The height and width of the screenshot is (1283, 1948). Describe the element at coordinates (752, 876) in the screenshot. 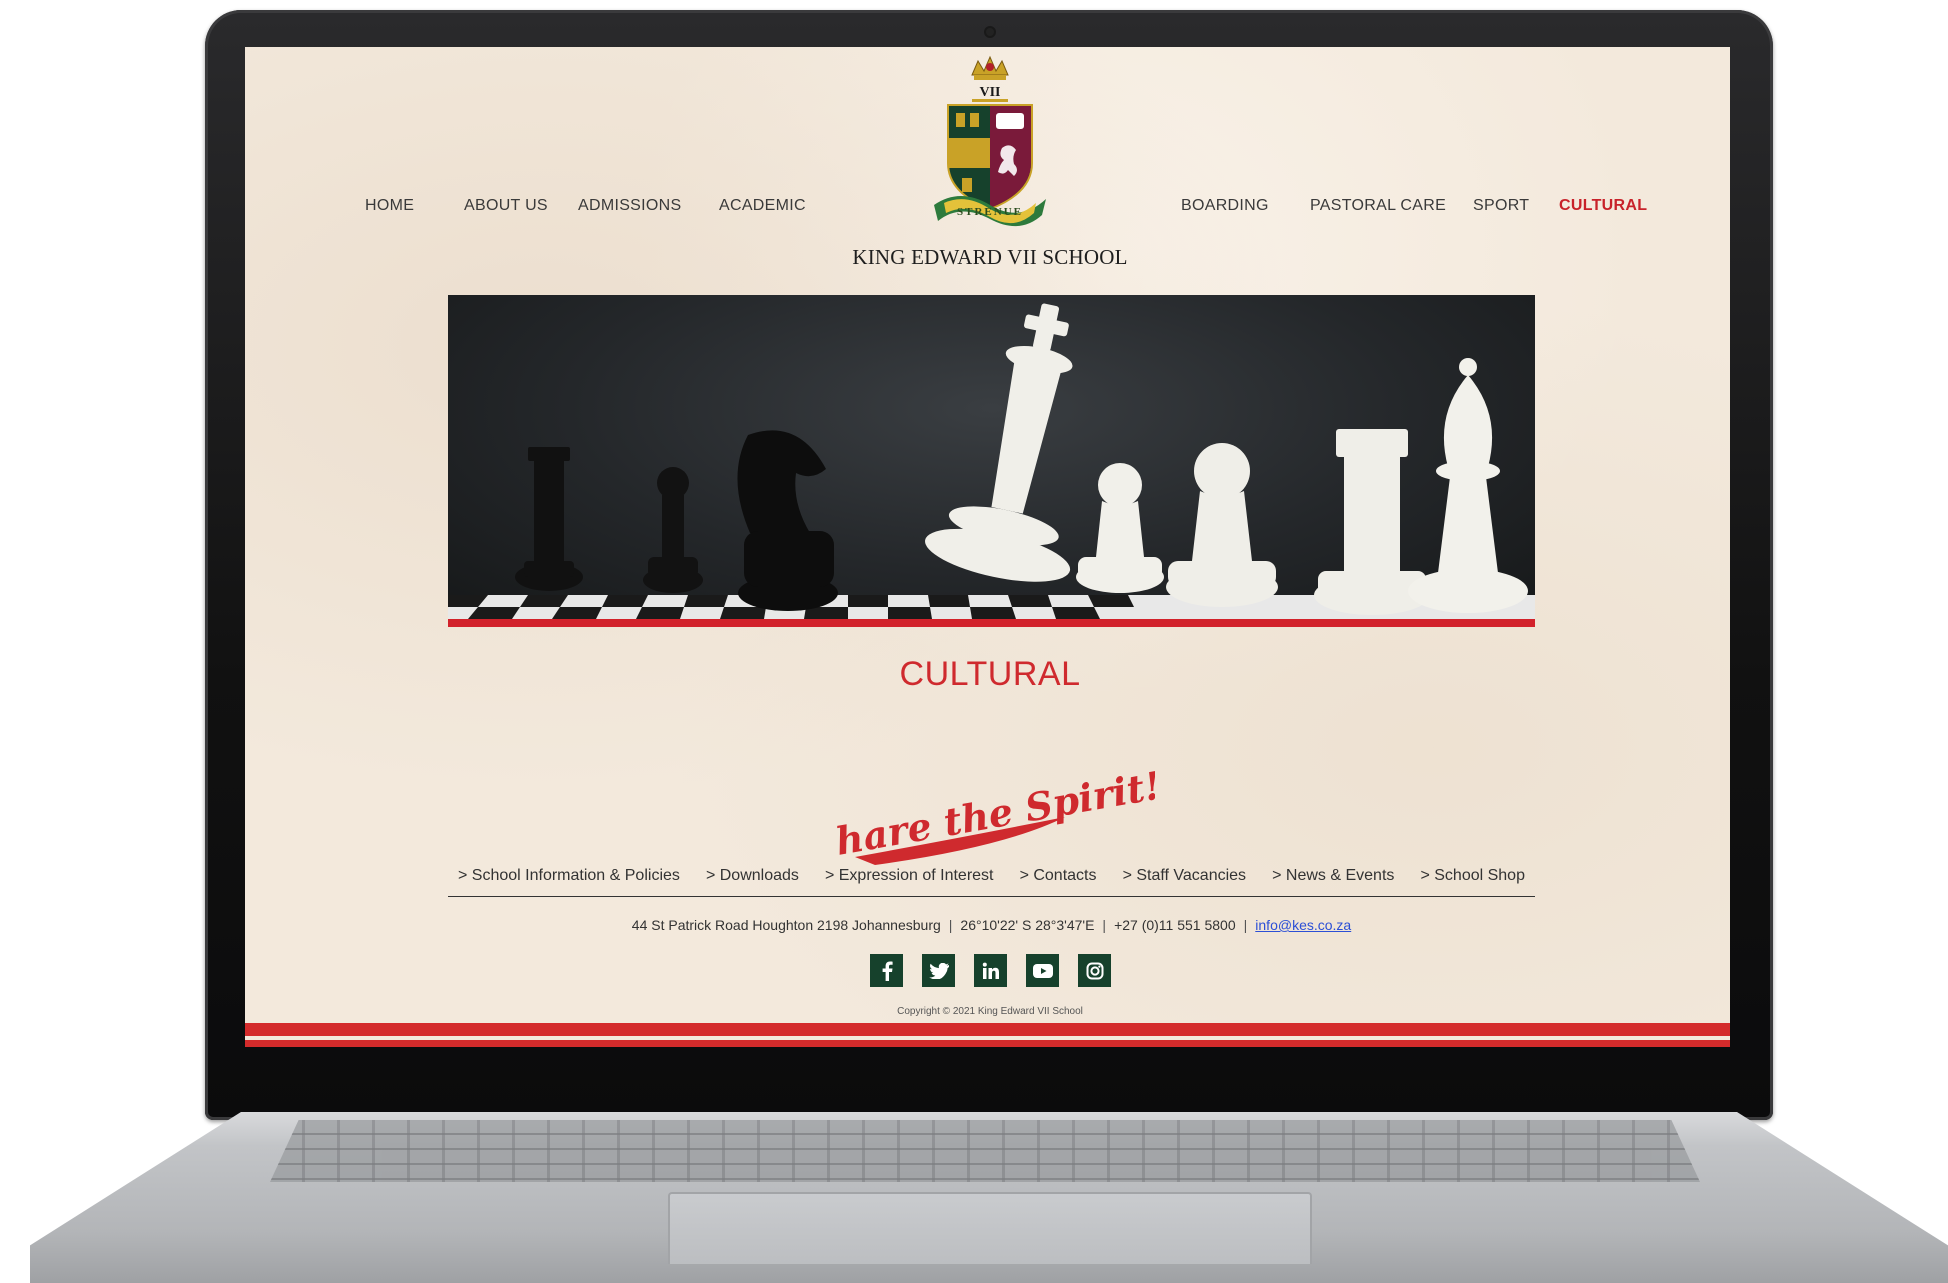

I see `footer-link-downloads: > Downloads` at that location.